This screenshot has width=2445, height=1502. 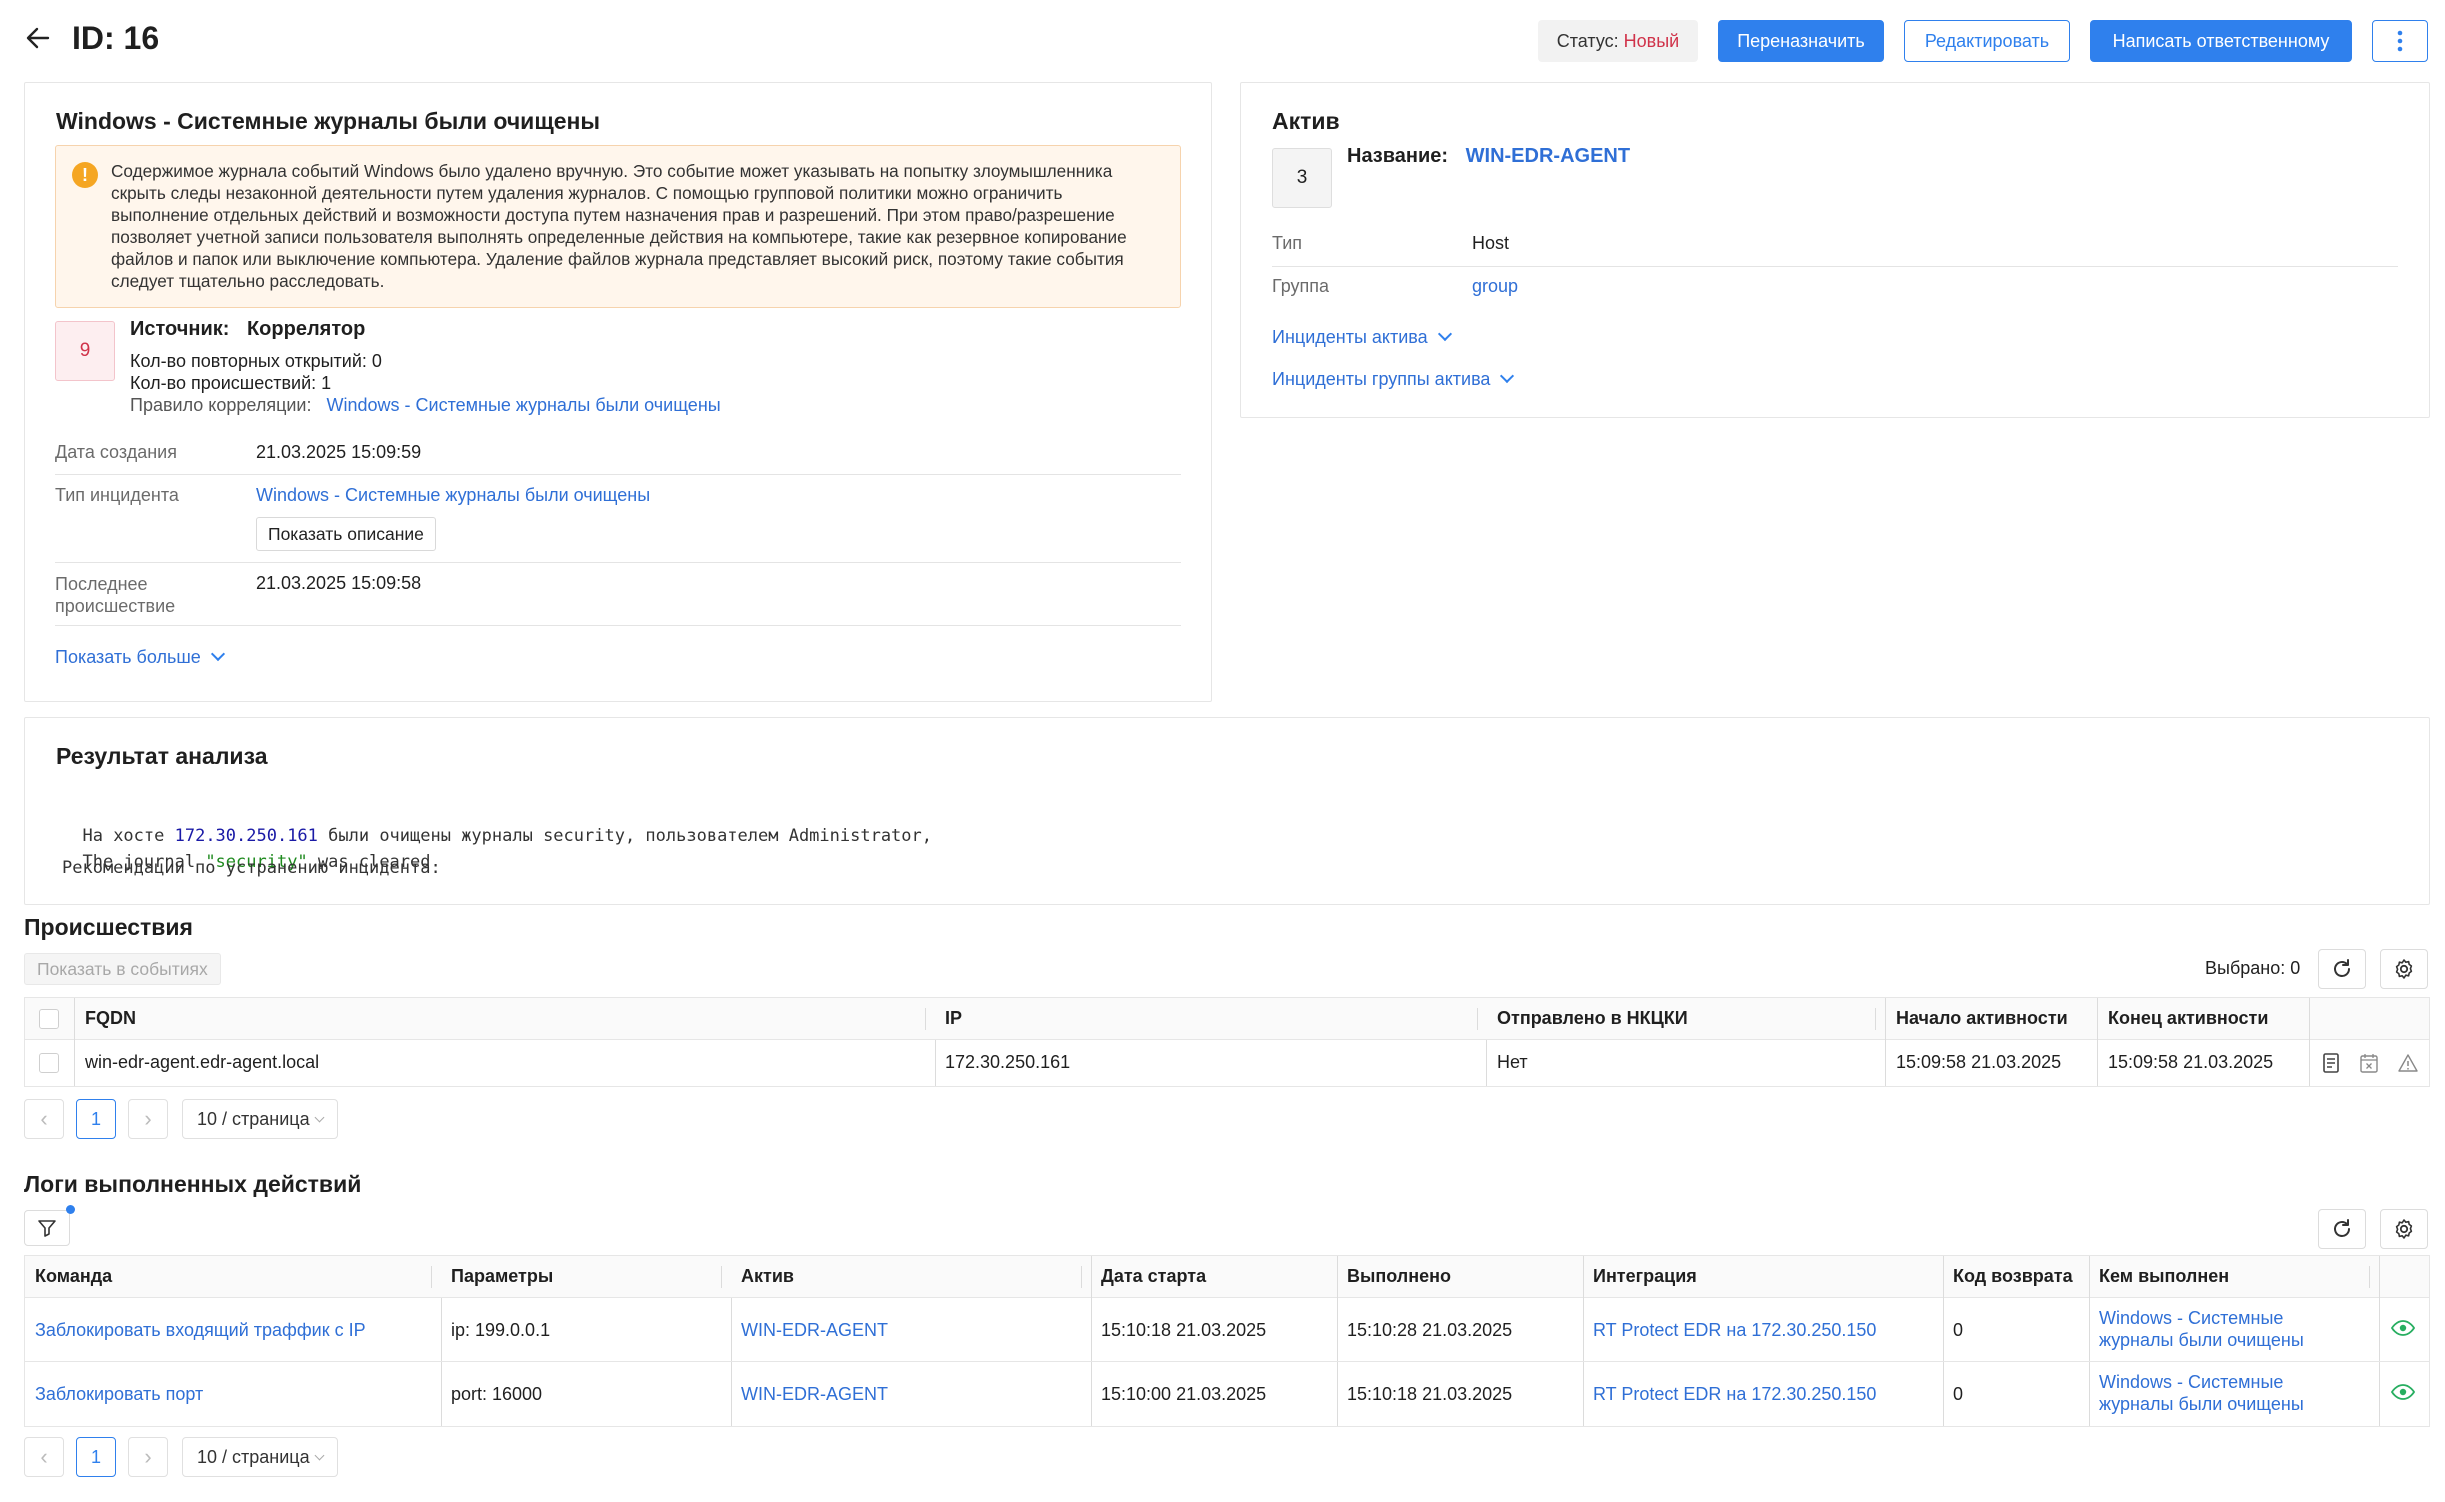 What do you see at coordinates (2408, 1065) in the screenshot?
I see `warning-triangle-icon` at bounding box center [2408, 1065].